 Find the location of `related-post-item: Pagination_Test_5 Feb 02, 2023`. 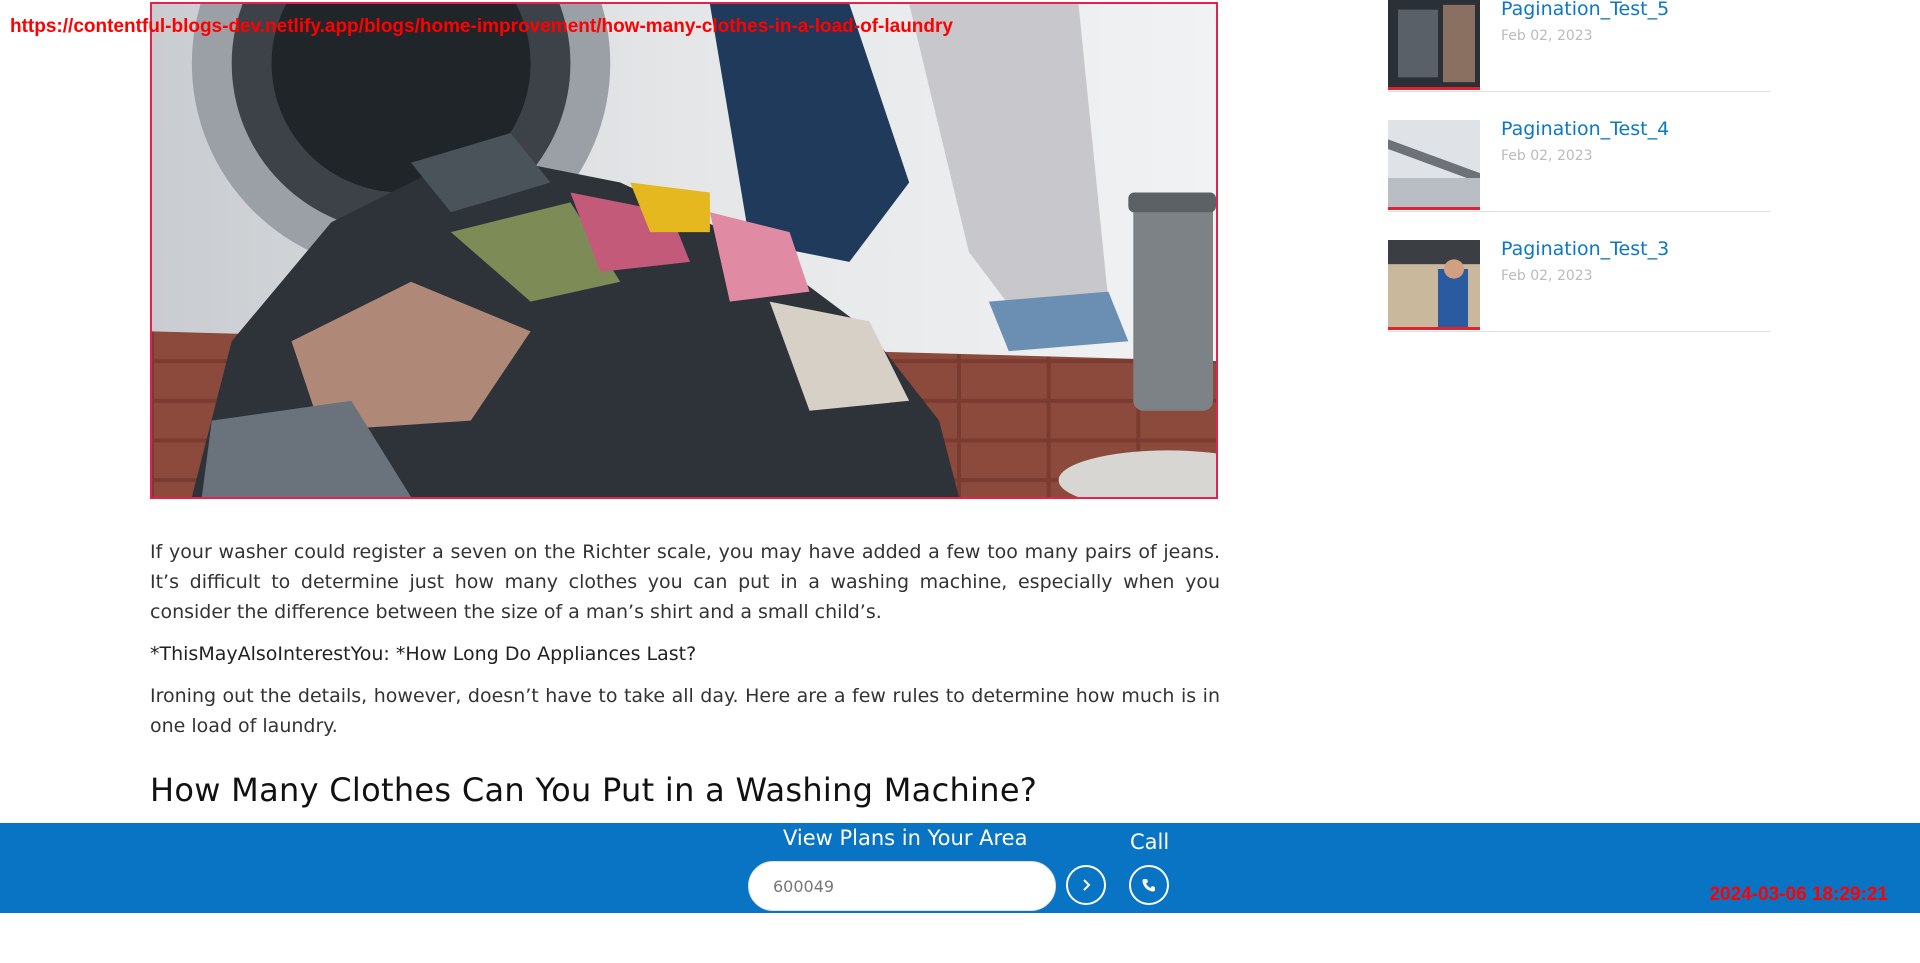

related-post-item: Pagination_Test_5 Feb 02, 2023 is located at coordinates (1579, 46).